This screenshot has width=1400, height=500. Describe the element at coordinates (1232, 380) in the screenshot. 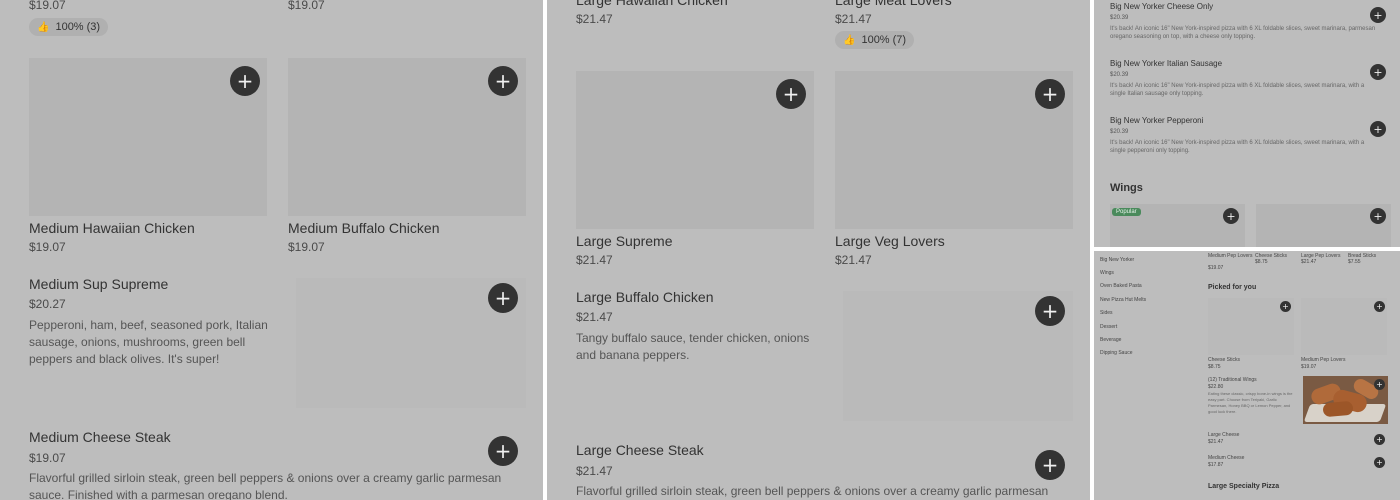

I see `item-name: (12) Traditional Wings` at that location.